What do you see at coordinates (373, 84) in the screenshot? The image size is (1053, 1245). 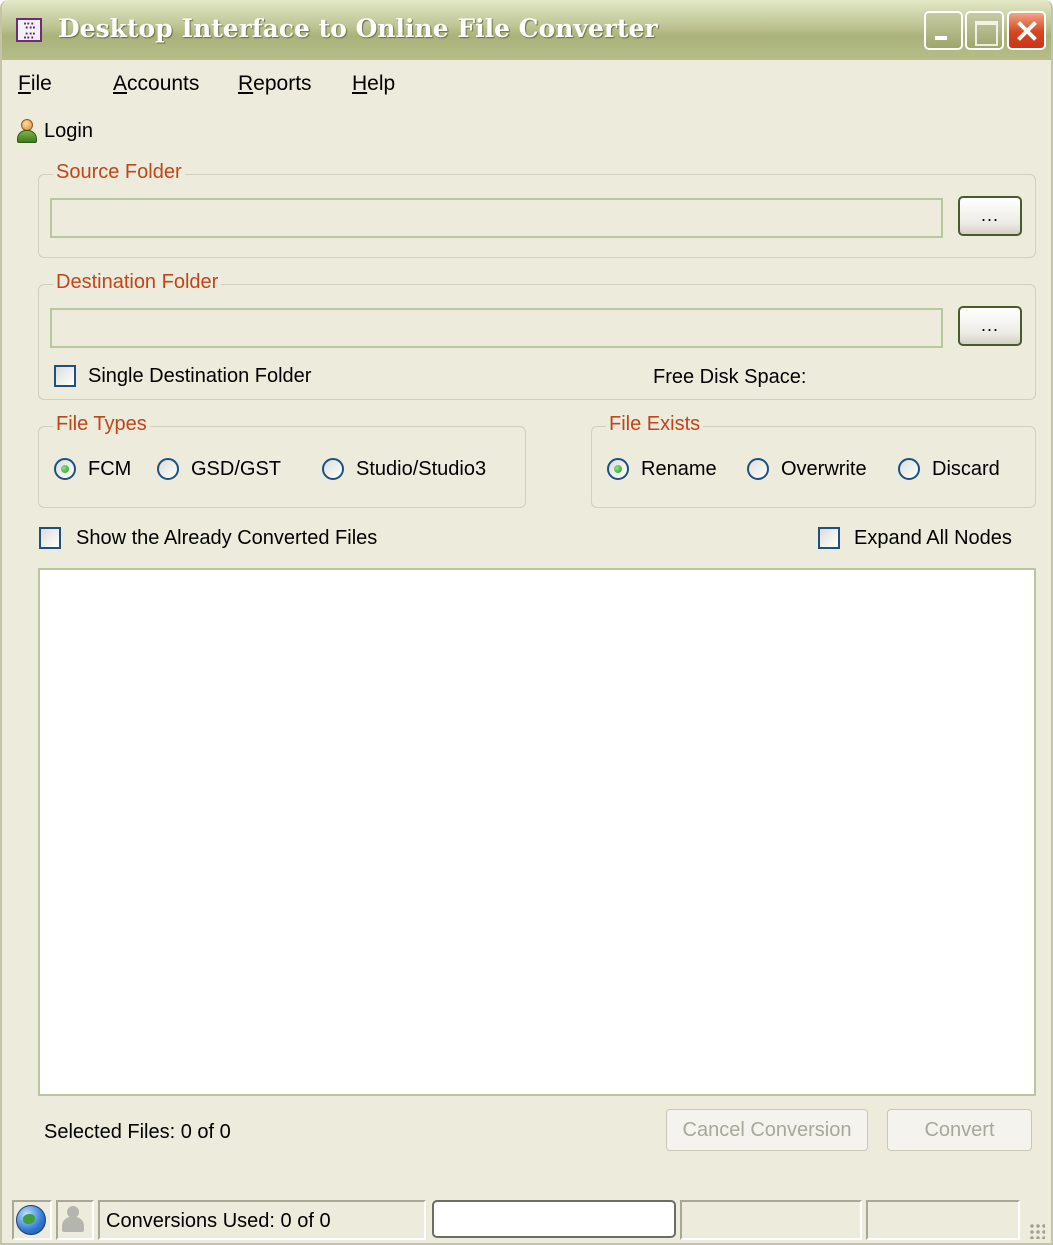 I see `menu-help: Help` at bounding box center [373, 84].